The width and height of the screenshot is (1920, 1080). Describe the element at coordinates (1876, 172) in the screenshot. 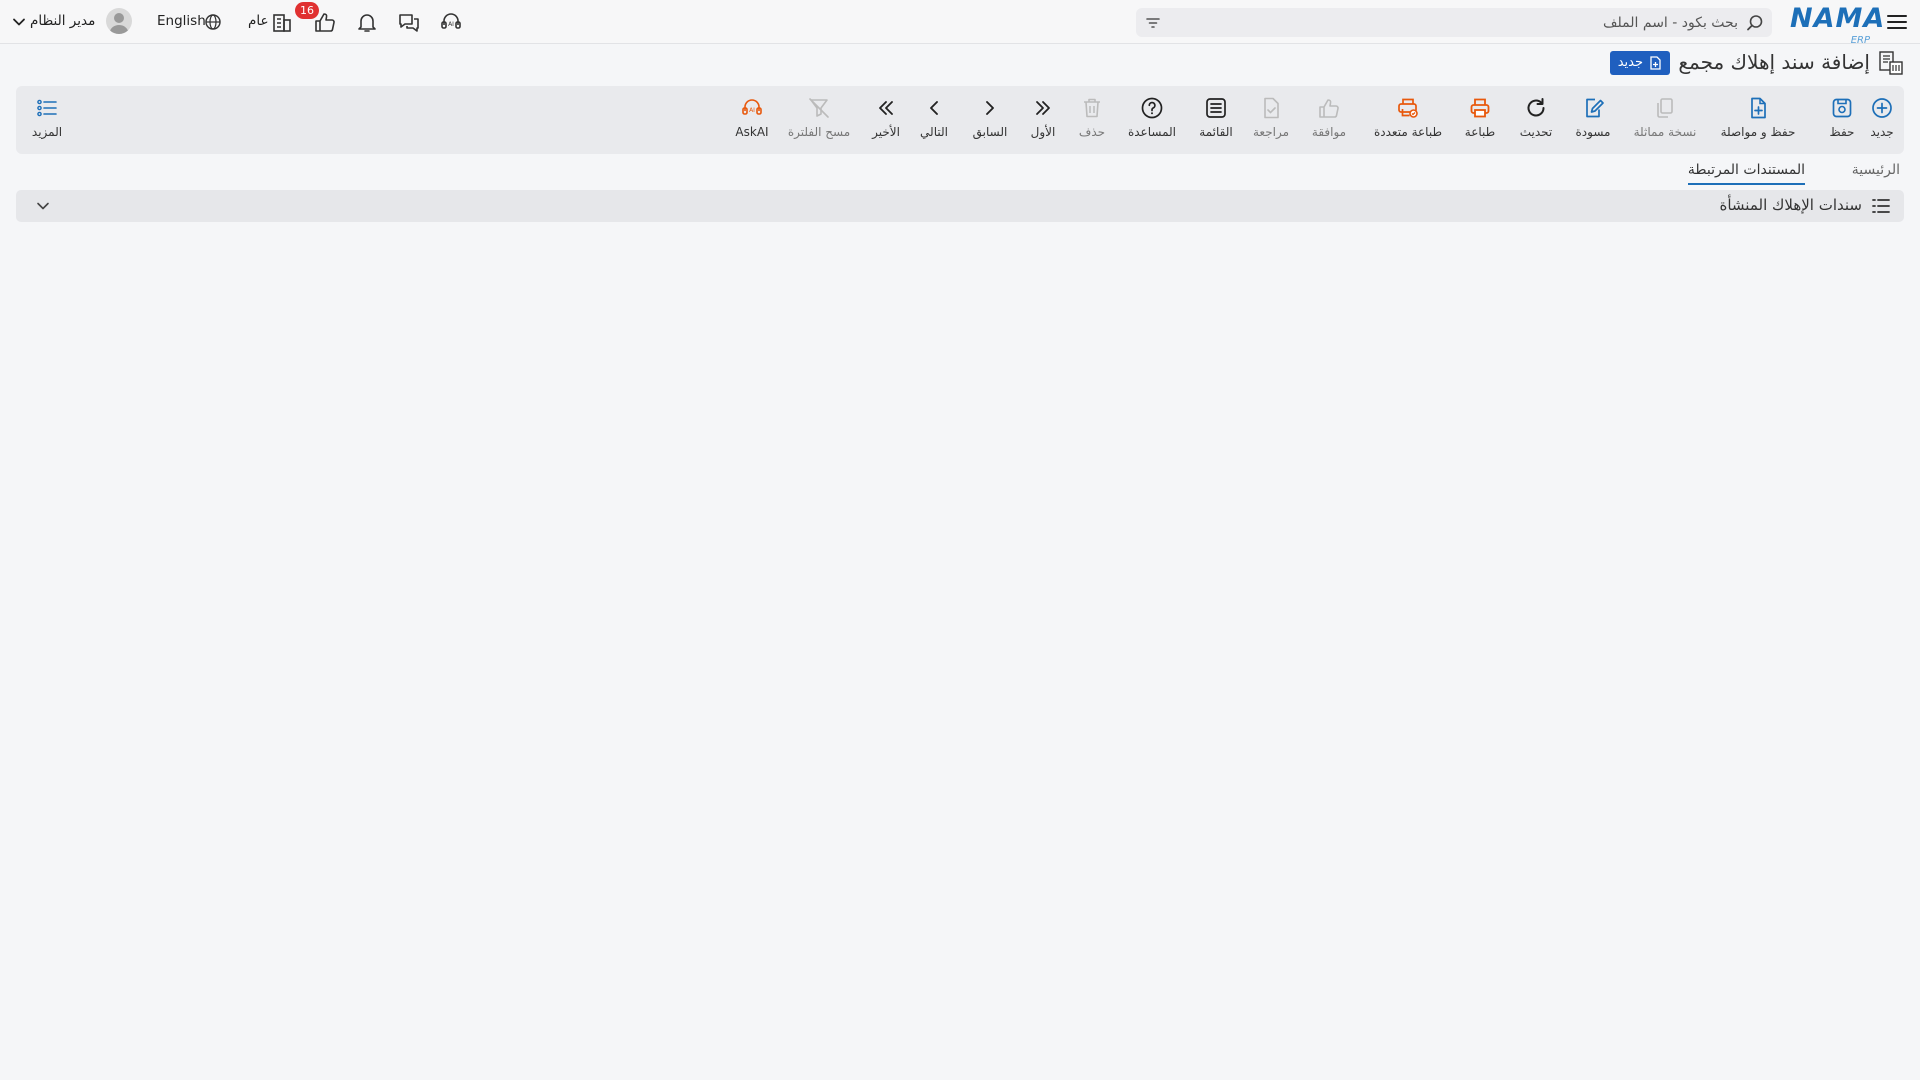

I see `tab-main: الرئيسية` at that location.